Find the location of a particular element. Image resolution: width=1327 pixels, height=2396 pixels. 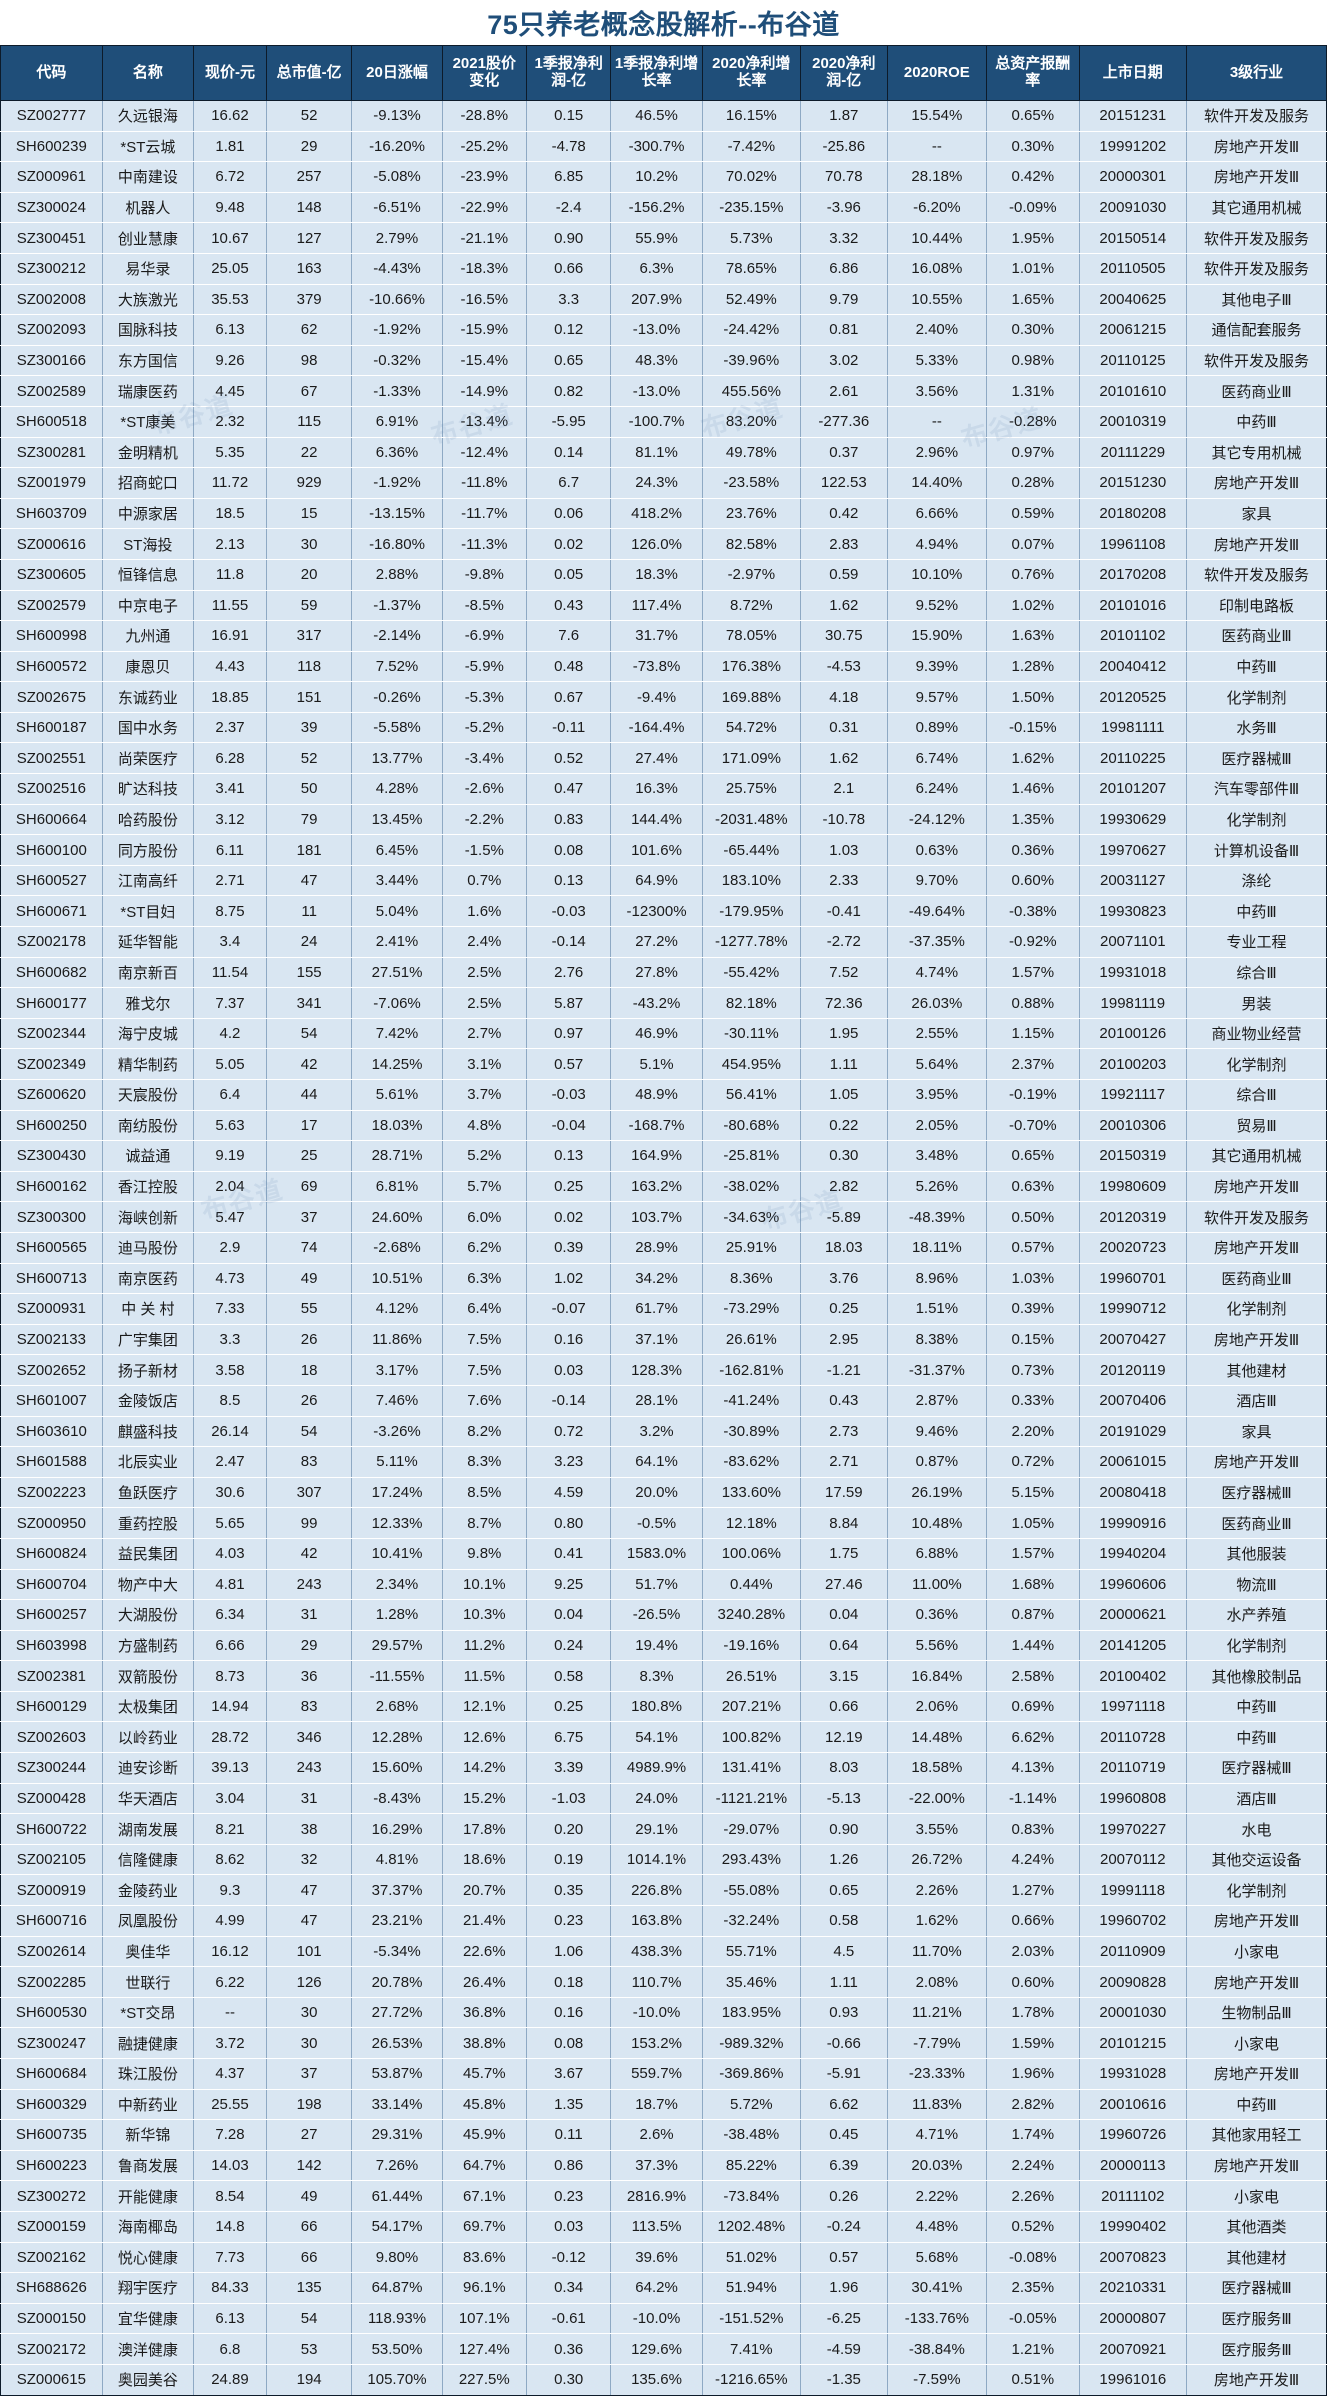

cell-d20: -0.32% is located at coordinates (397, 360).